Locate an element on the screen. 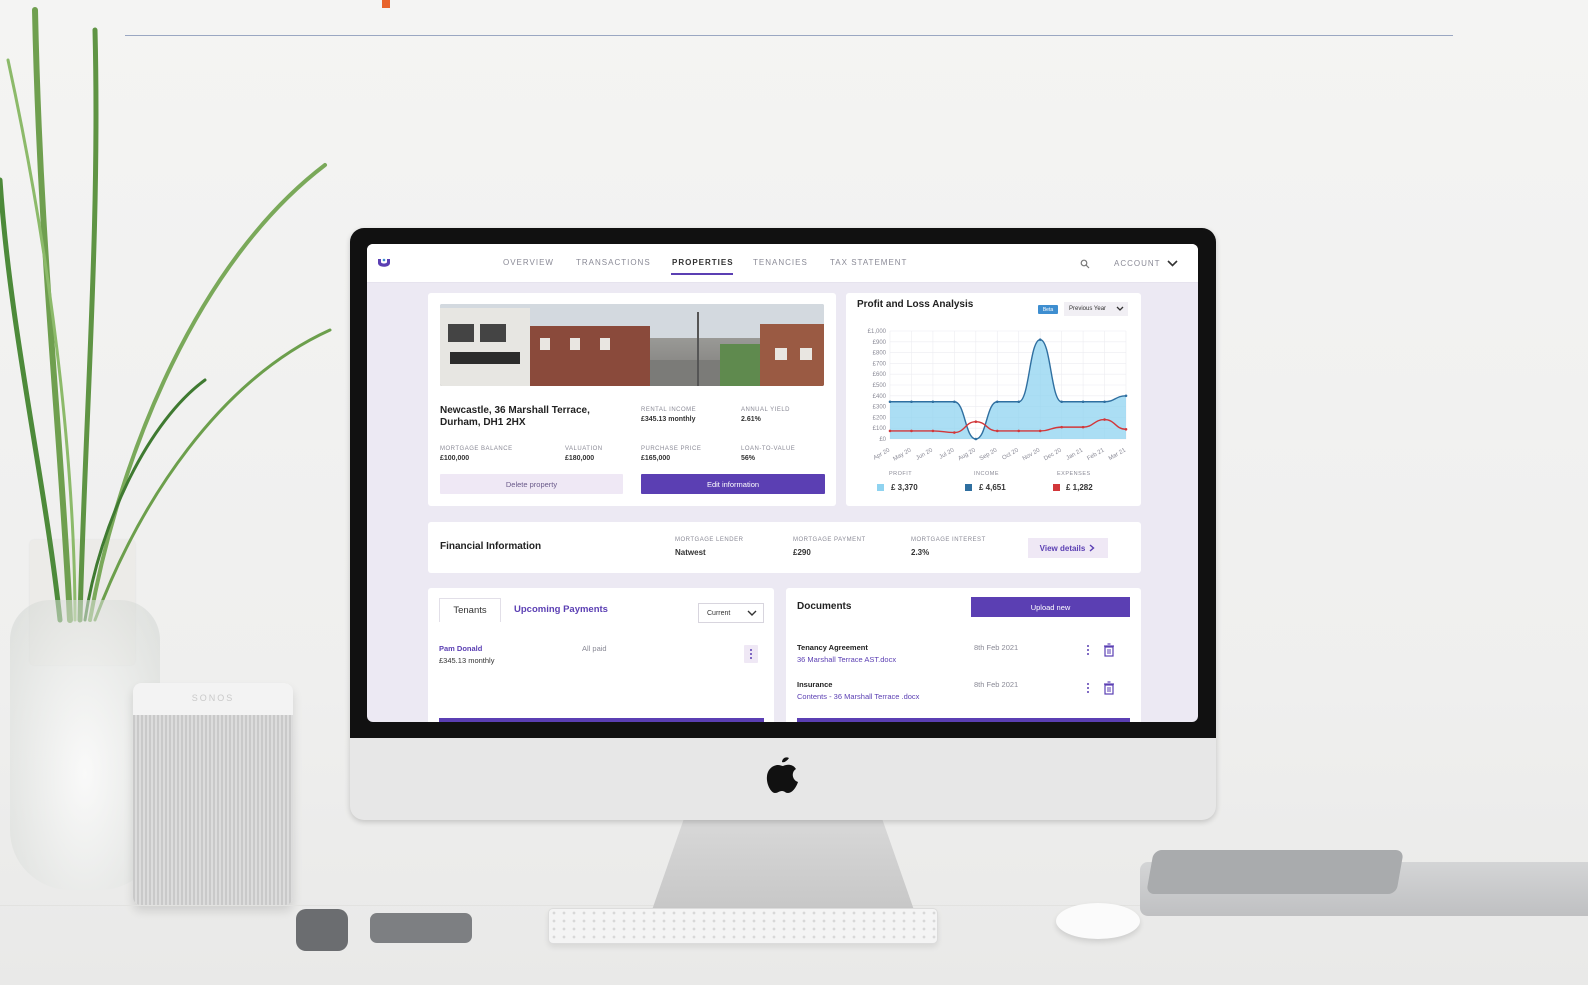 The image size is (1588, 985). mouse is located at coordinates (1098, 921).